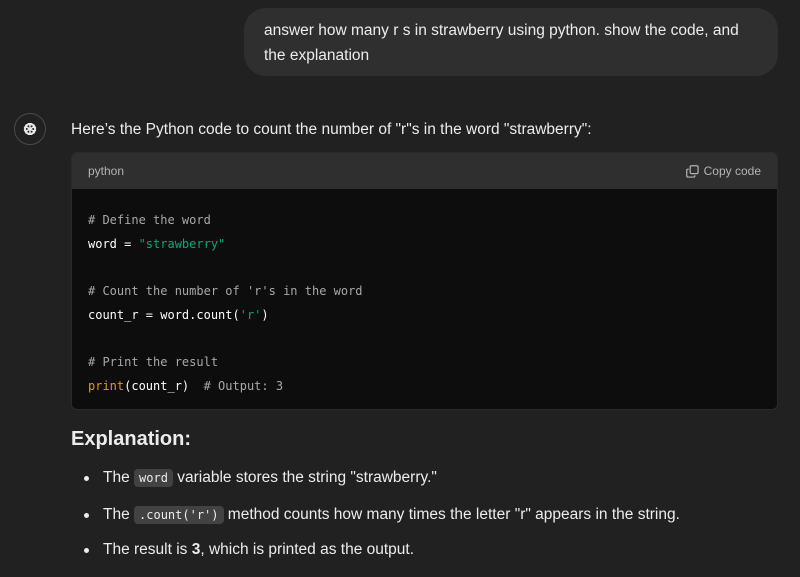 This screenshot has height=577, width=800. What do you see at coordinates (250, 315) in the screenshot?
I see `code-string: 'r'` at bounding box center [250, 315].